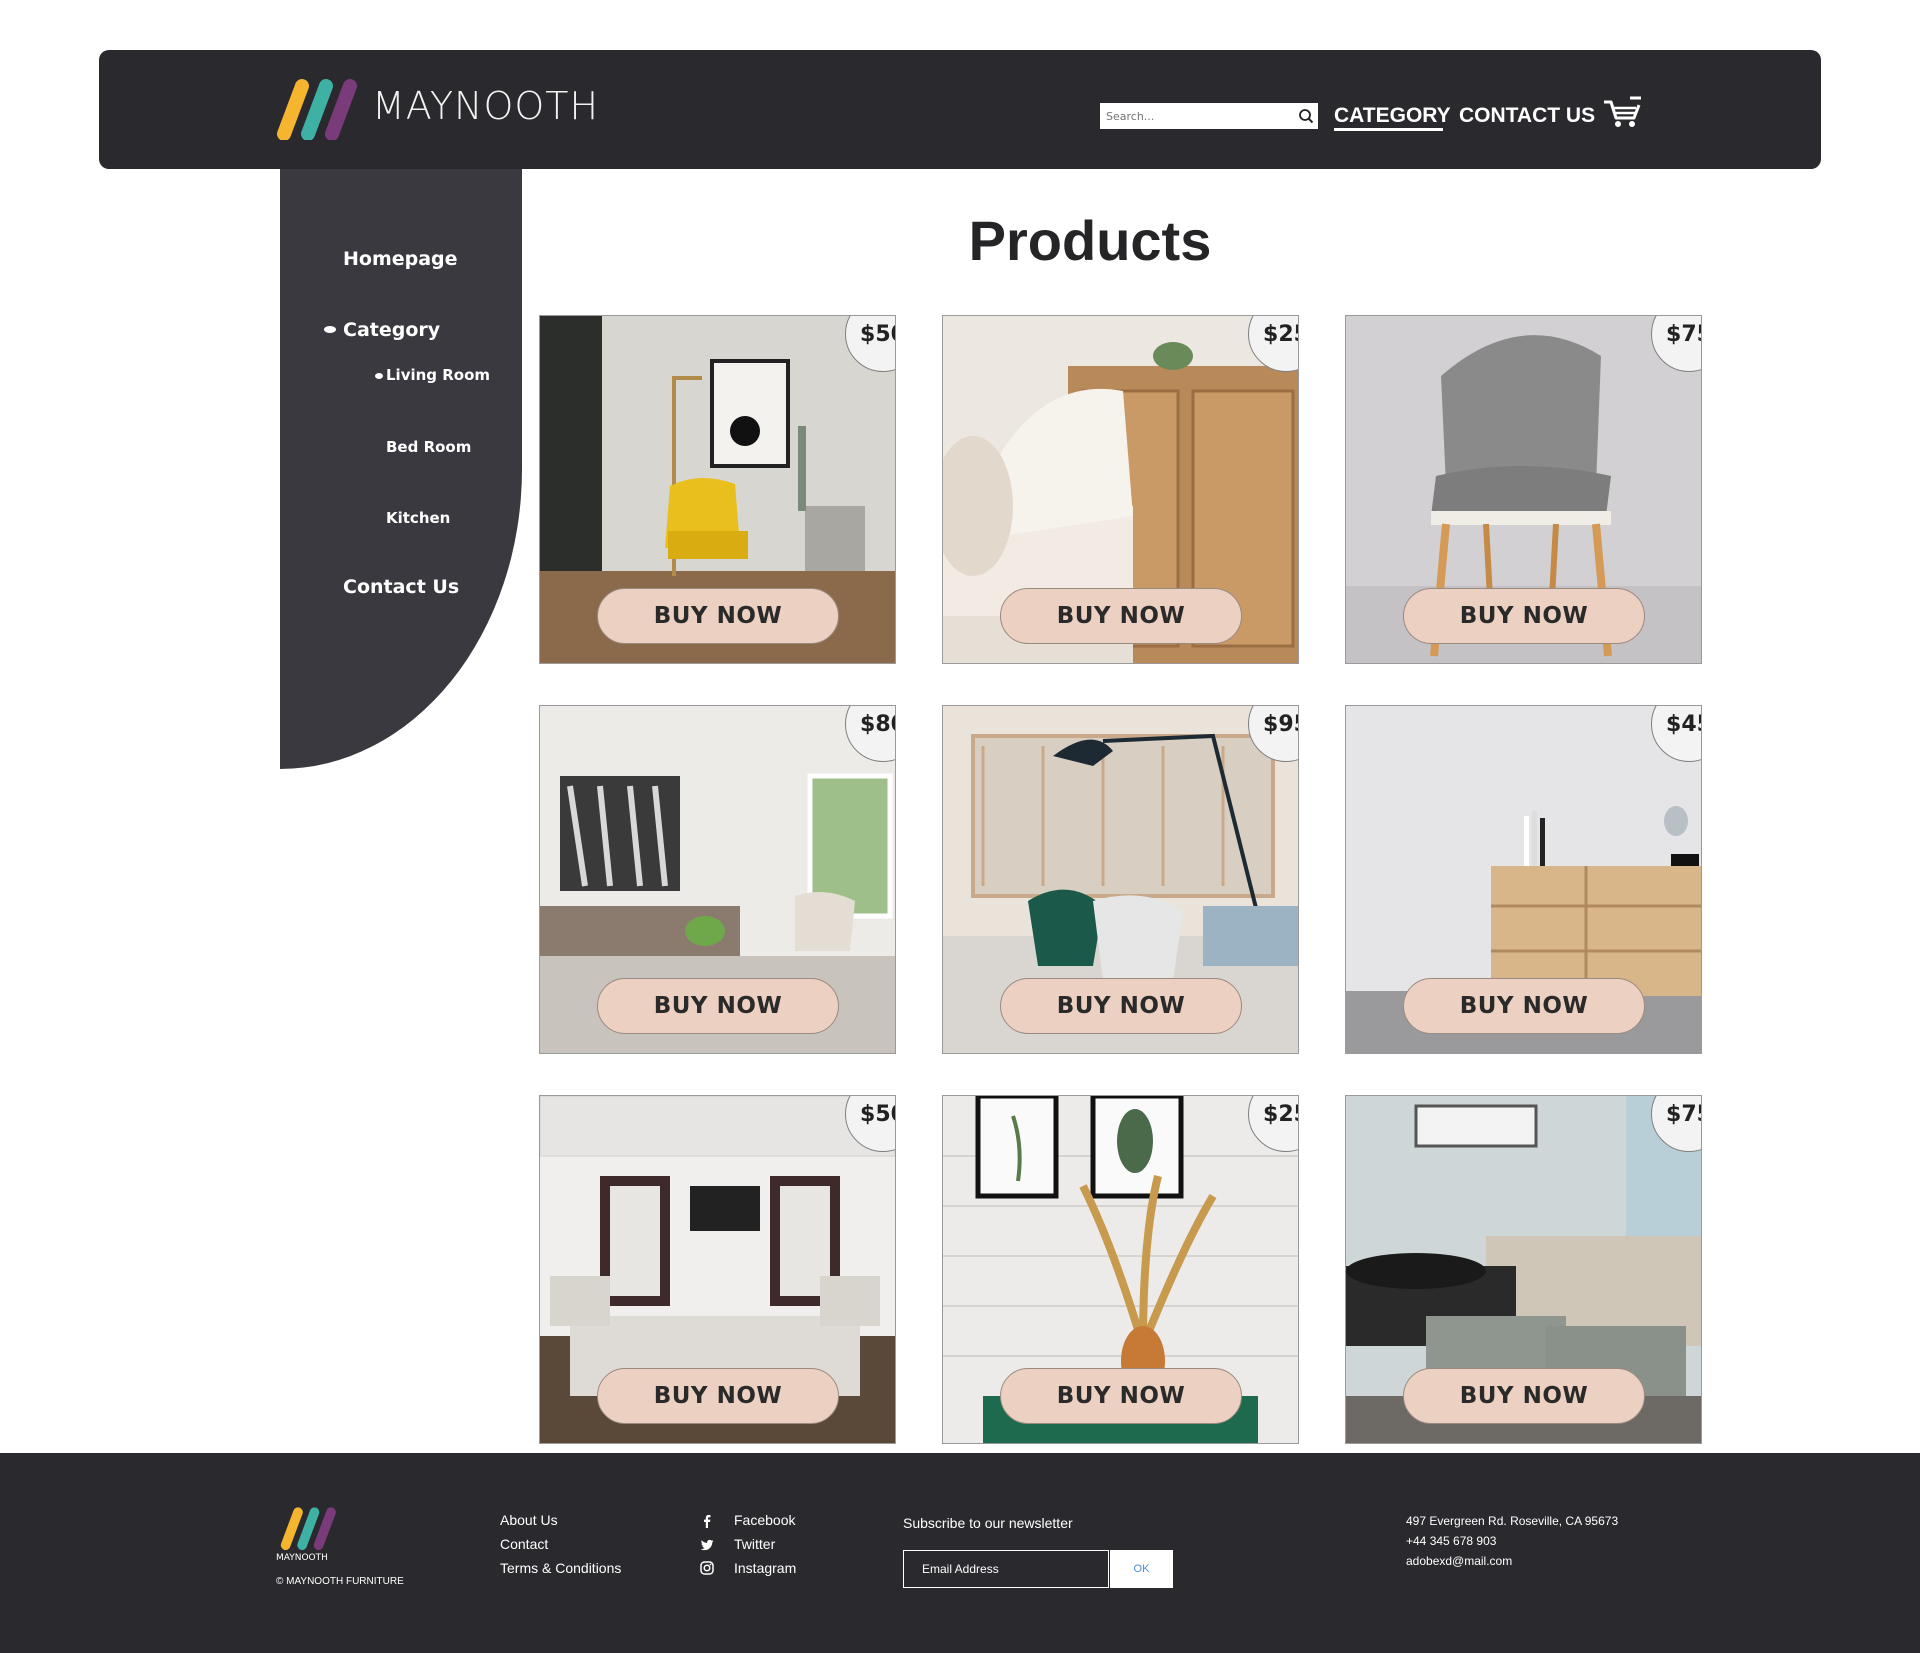  Describe the element at coordinates (438, 375) in the screenshot. I see `sidebar-item-living-room: Living Room` at that location.